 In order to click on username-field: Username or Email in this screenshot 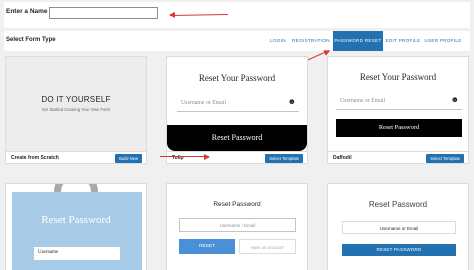, I will do `click(399, 227)`.